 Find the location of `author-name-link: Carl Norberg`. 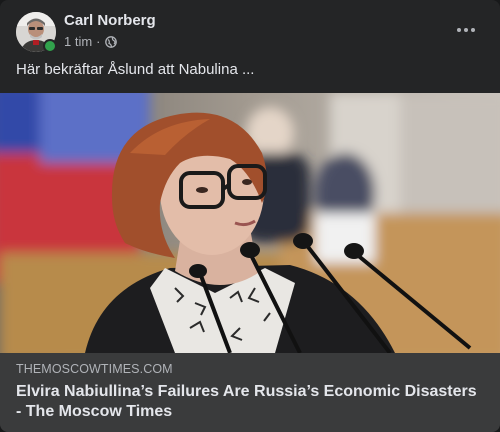

author-name-link: Carl Norberg is located at coordinates (110, 20).